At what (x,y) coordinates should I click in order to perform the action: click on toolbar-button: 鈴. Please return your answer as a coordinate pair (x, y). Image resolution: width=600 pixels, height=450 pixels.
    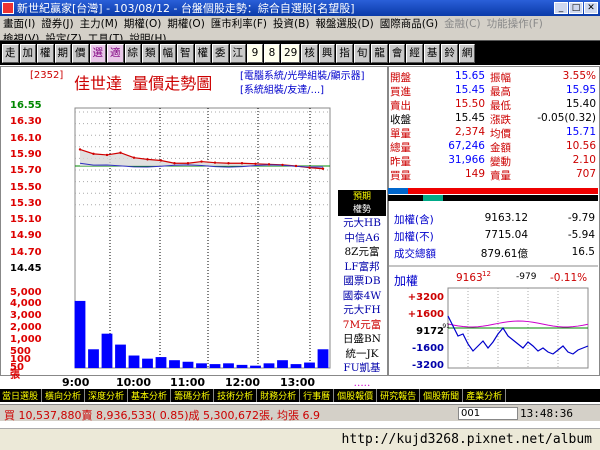
    Looking at the image, I should click on (449, 53).